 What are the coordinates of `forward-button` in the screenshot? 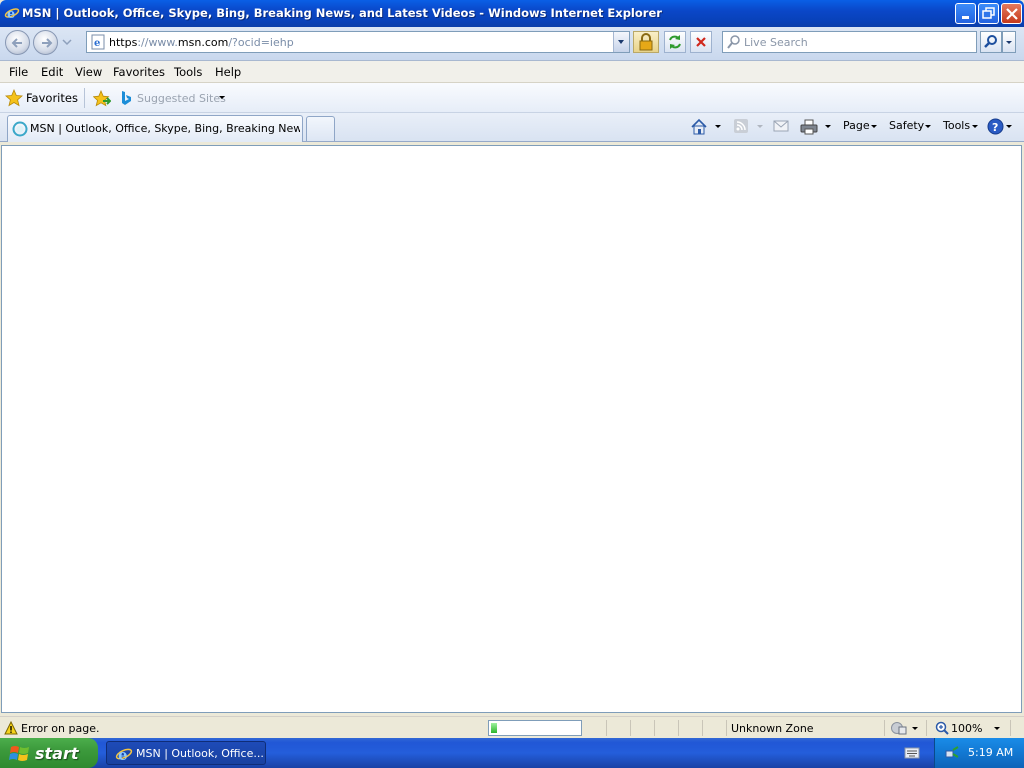 It's located at (45, 42).